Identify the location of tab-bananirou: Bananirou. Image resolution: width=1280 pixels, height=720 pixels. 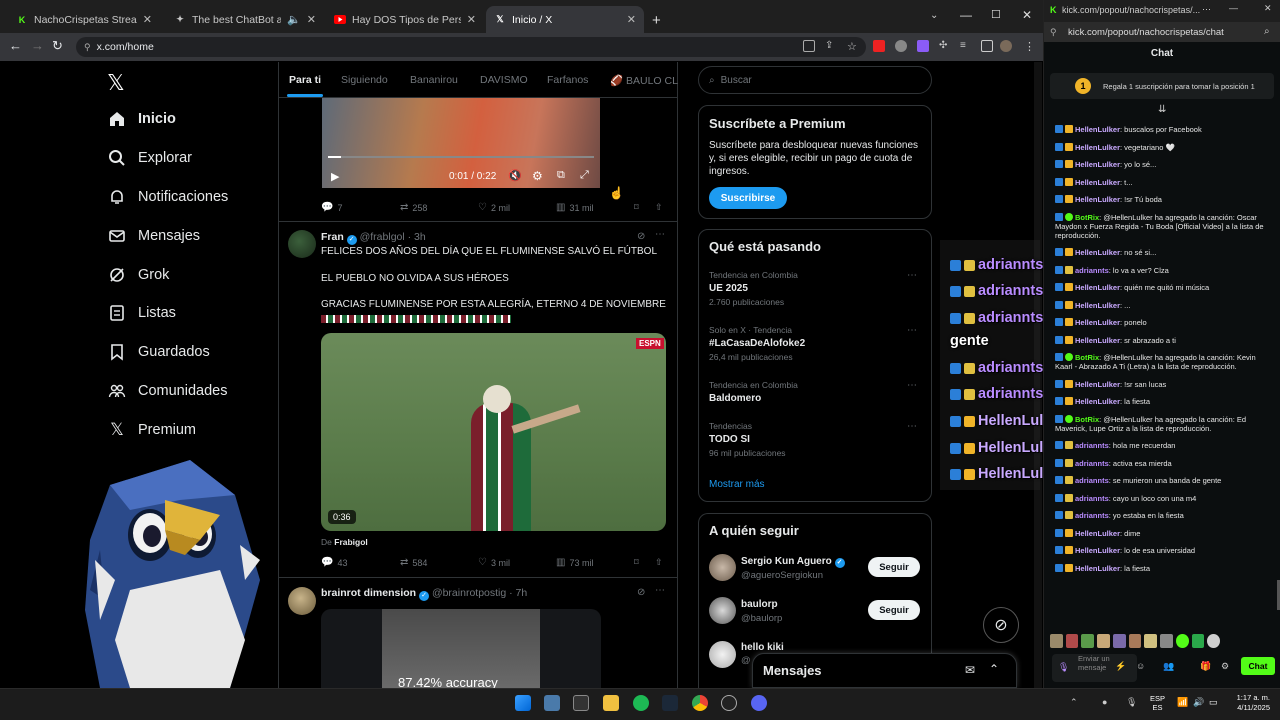
(434, 80).